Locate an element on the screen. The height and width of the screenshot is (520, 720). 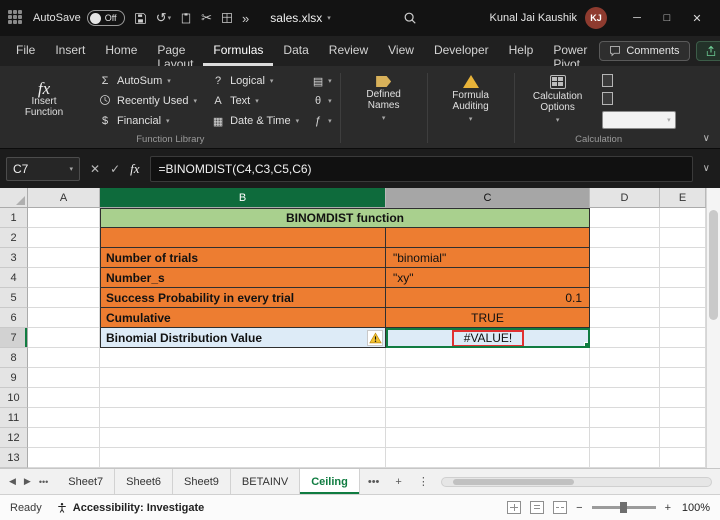
cell-b11 is located at coordinates (243, 418).